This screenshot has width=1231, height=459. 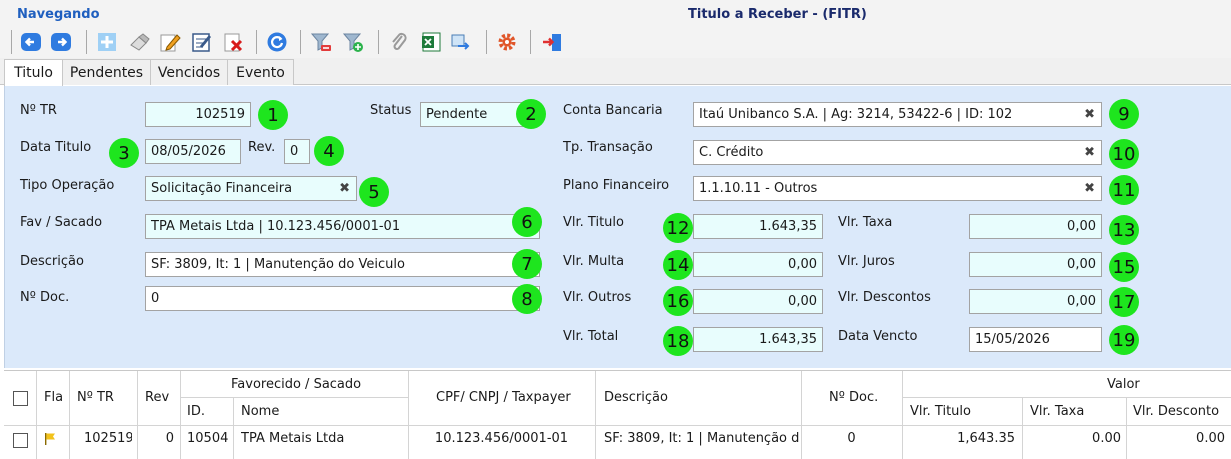 I want to click on navigation-status: Navegando, so click(x=58, y=14).